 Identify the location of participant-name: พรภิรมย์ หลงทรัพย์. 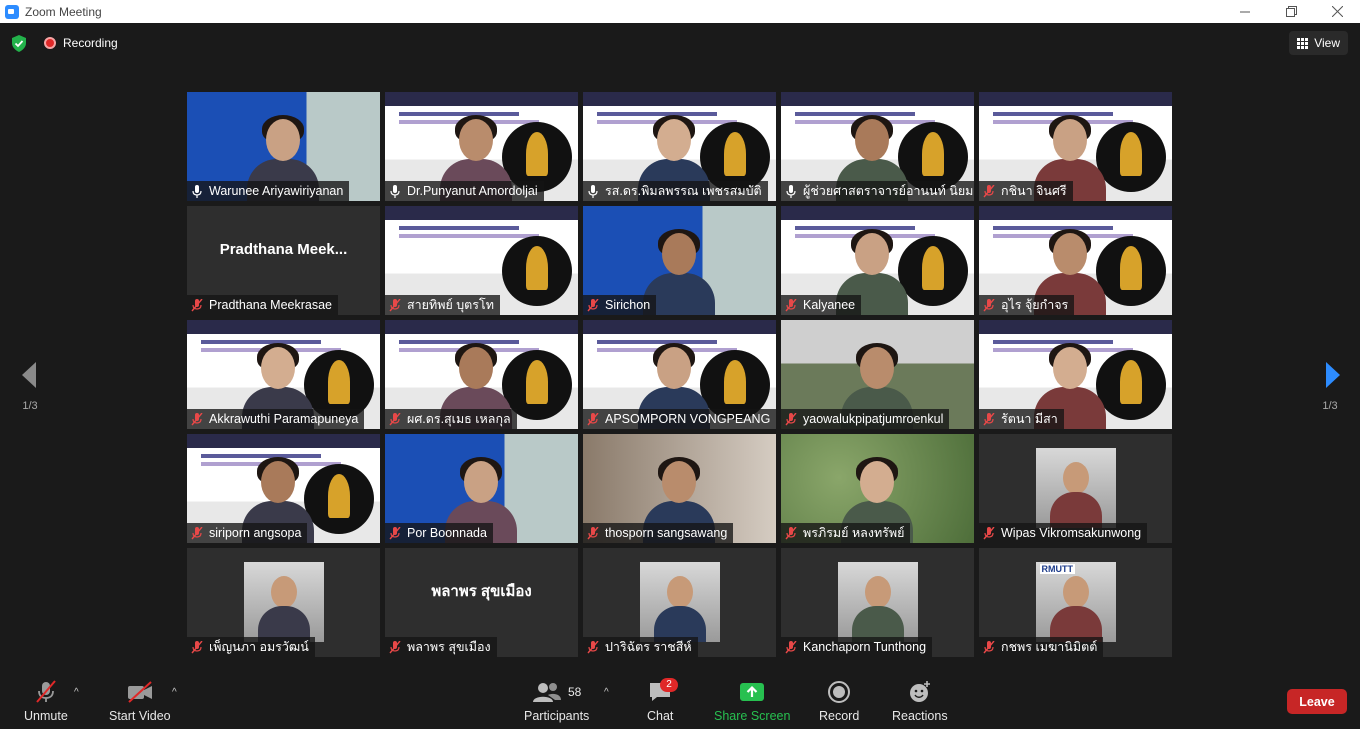
(854, 533).